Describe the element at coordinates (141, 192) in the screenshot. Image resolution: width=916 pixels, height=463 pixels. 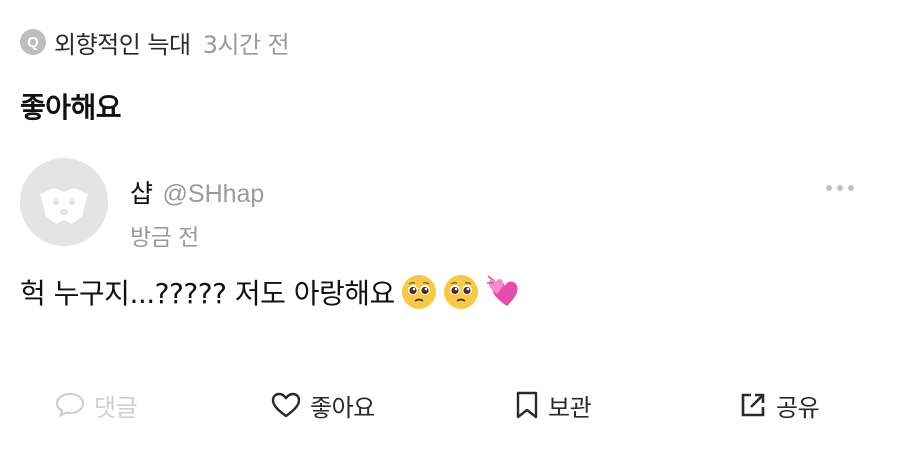
I see `answer-author-name: 샵` at that location.